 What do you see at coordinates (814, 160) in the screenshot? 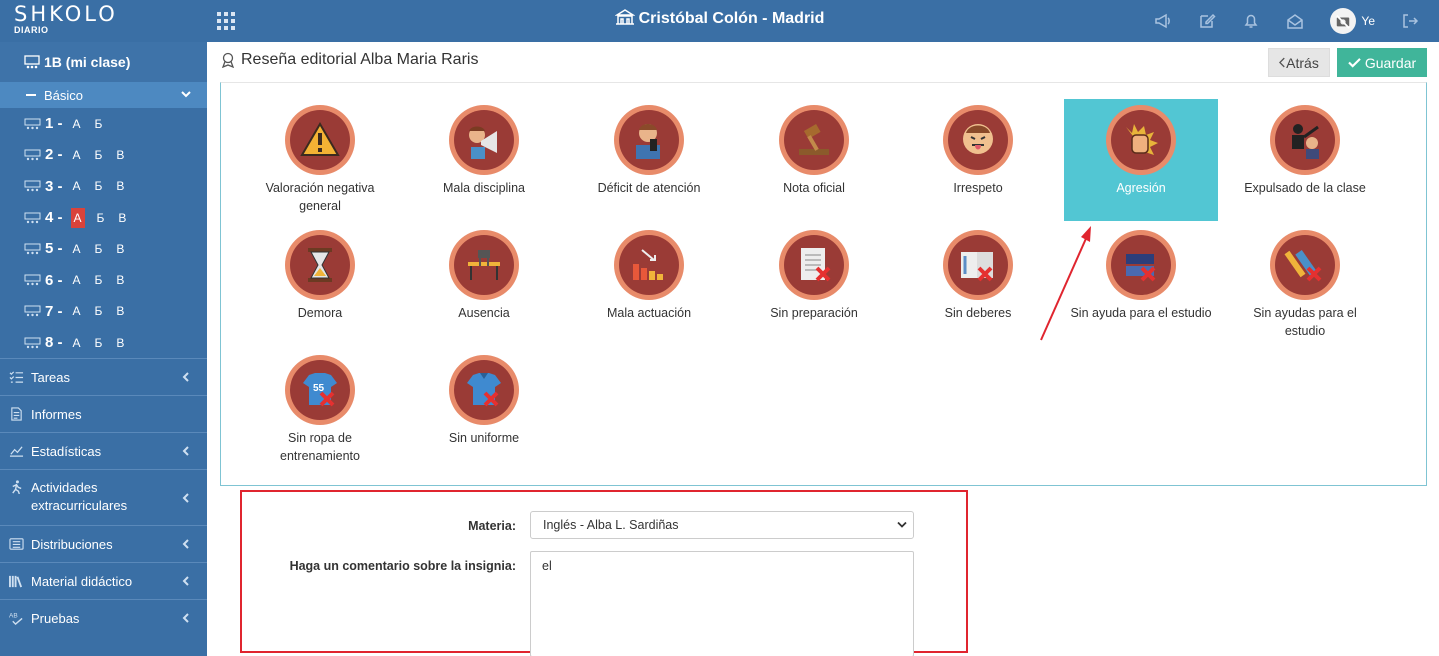
I see `badge-option: Nota oficial` at bounding box center [814, 160].